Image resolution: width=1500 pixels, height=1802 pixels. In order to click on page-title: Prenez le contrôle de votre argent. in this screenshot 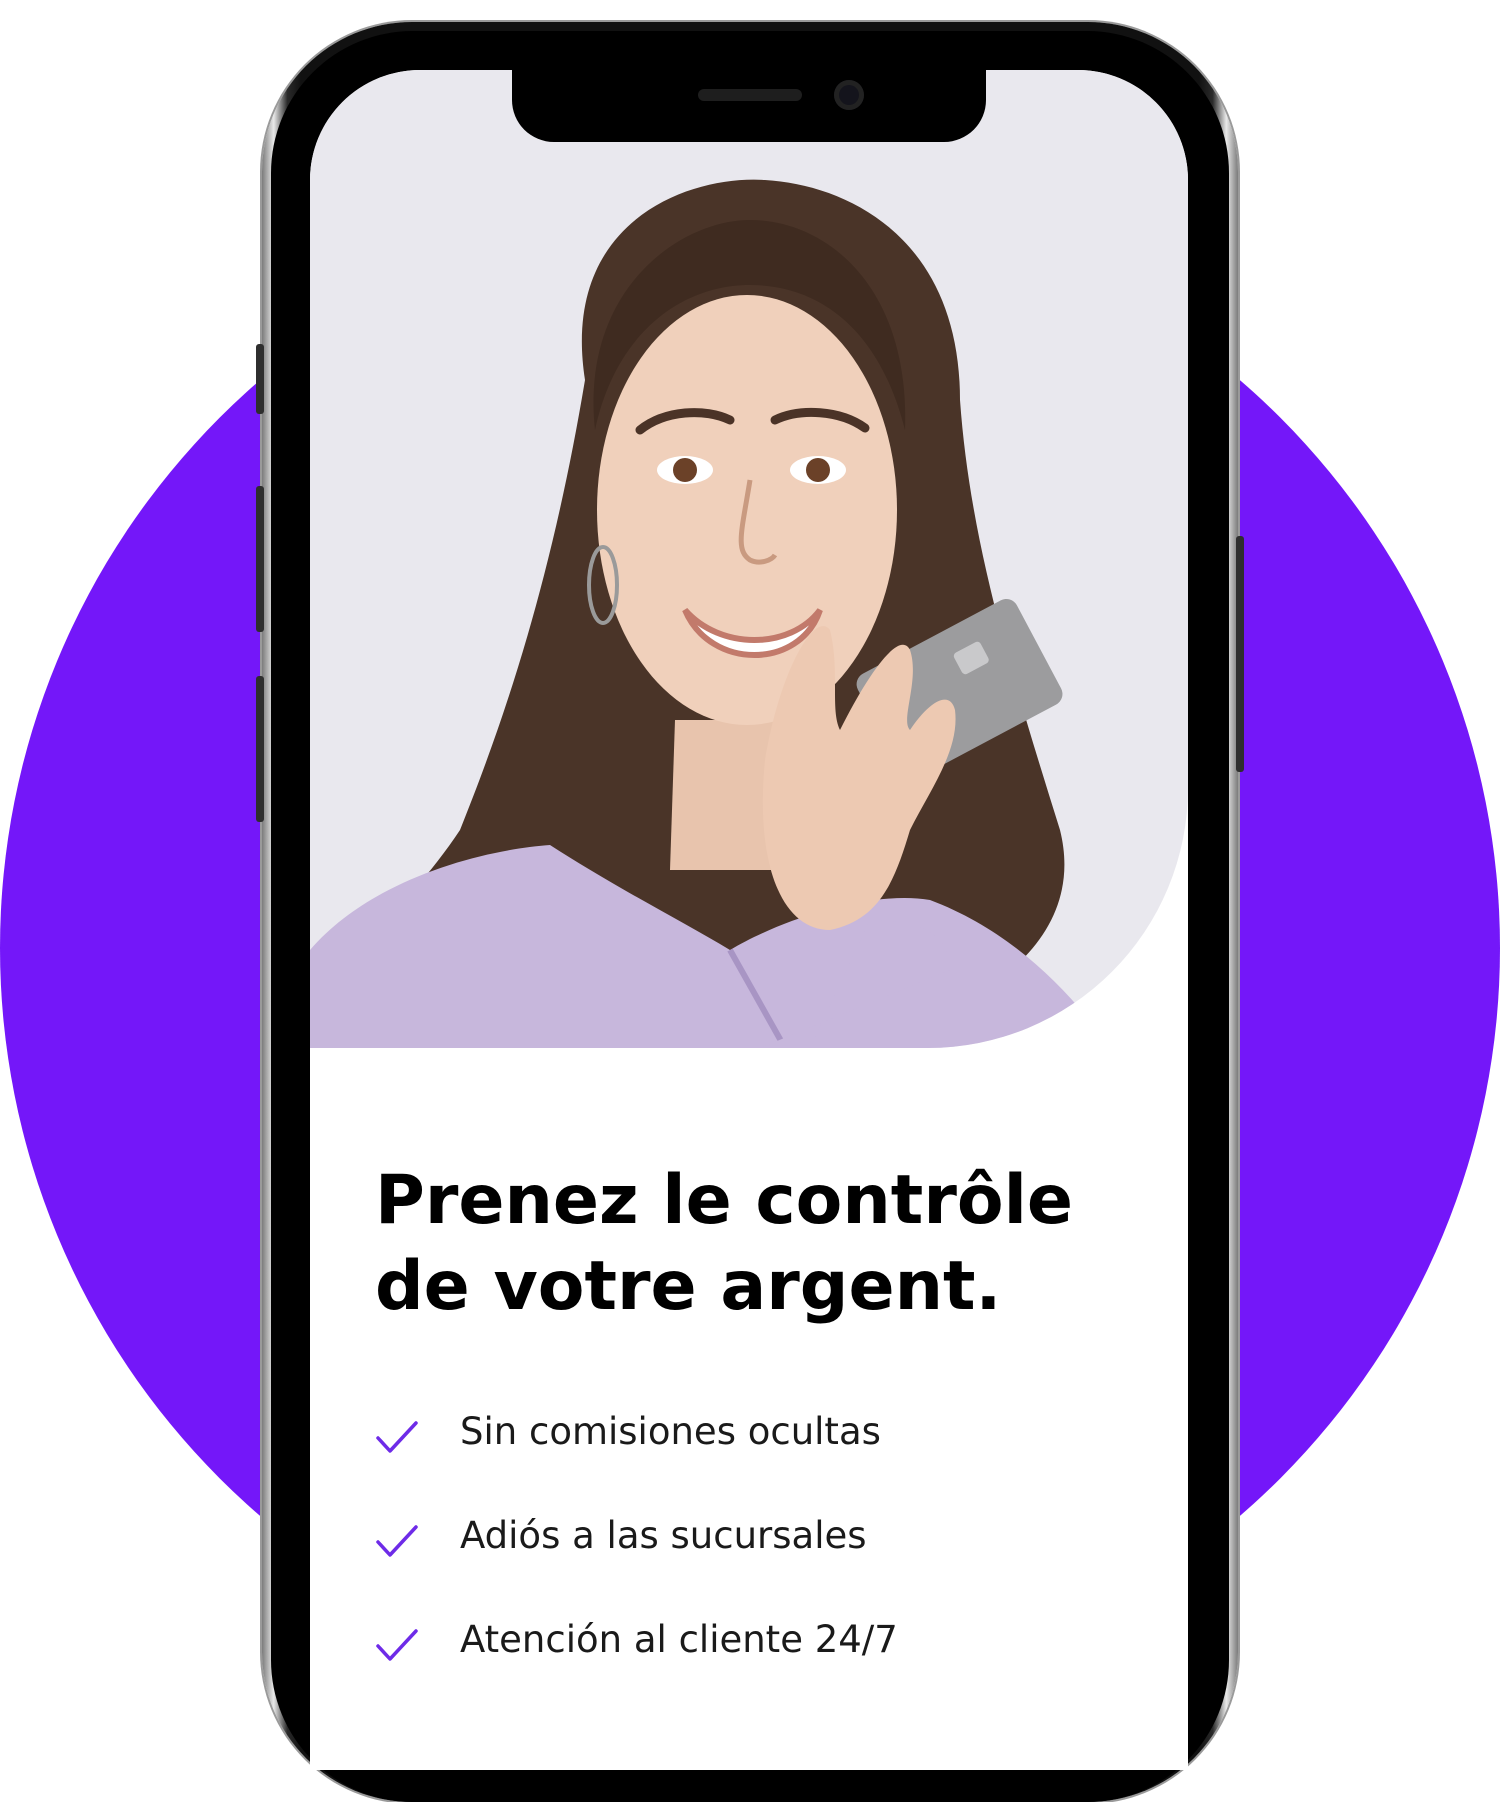, I will do `click(755, 1244)`.